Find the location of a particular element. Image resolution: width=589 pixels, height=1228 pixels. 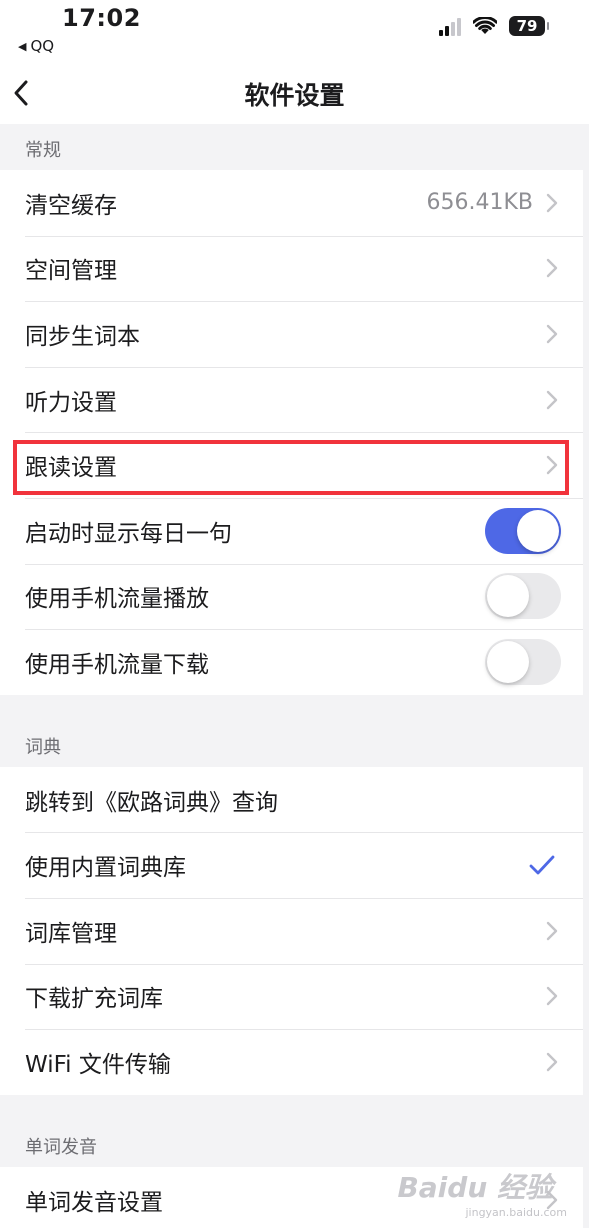

back-to-app-link: ◀ QQ is located at coordinates (36, 46).